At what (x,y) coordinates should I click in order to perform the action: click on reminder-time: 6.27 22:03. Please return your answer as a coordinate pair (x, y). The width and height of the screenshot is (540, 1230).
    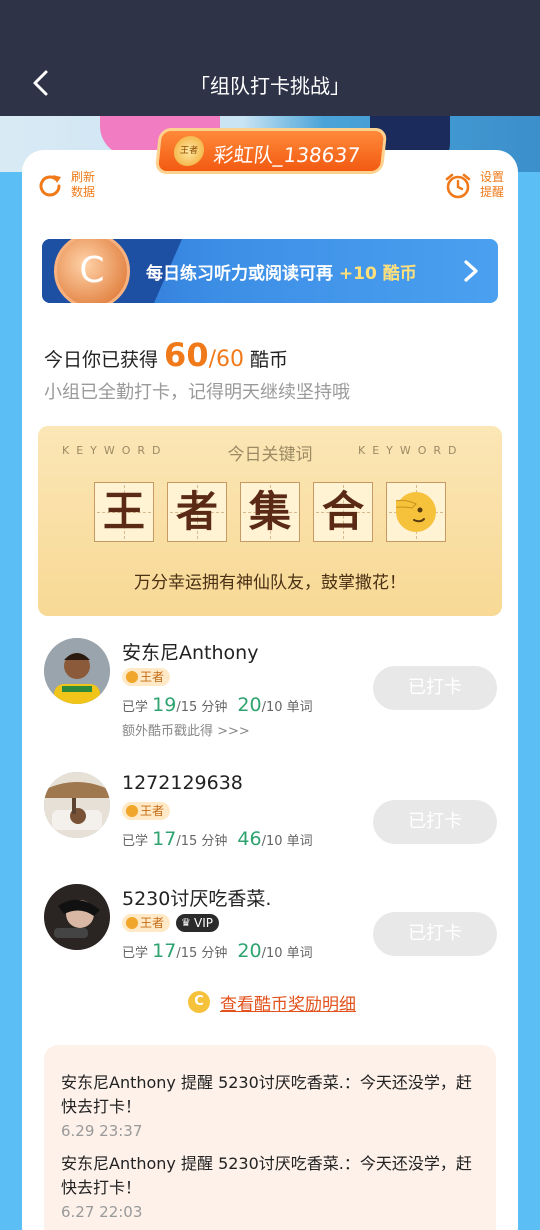
    Looking at the image, I should click on (102, 1212).